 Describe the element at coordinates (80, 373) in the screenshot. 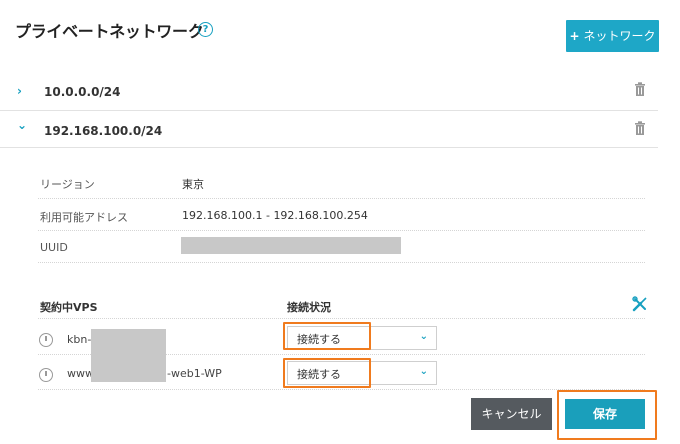

I see `vps-name-prefix: www` at that location.